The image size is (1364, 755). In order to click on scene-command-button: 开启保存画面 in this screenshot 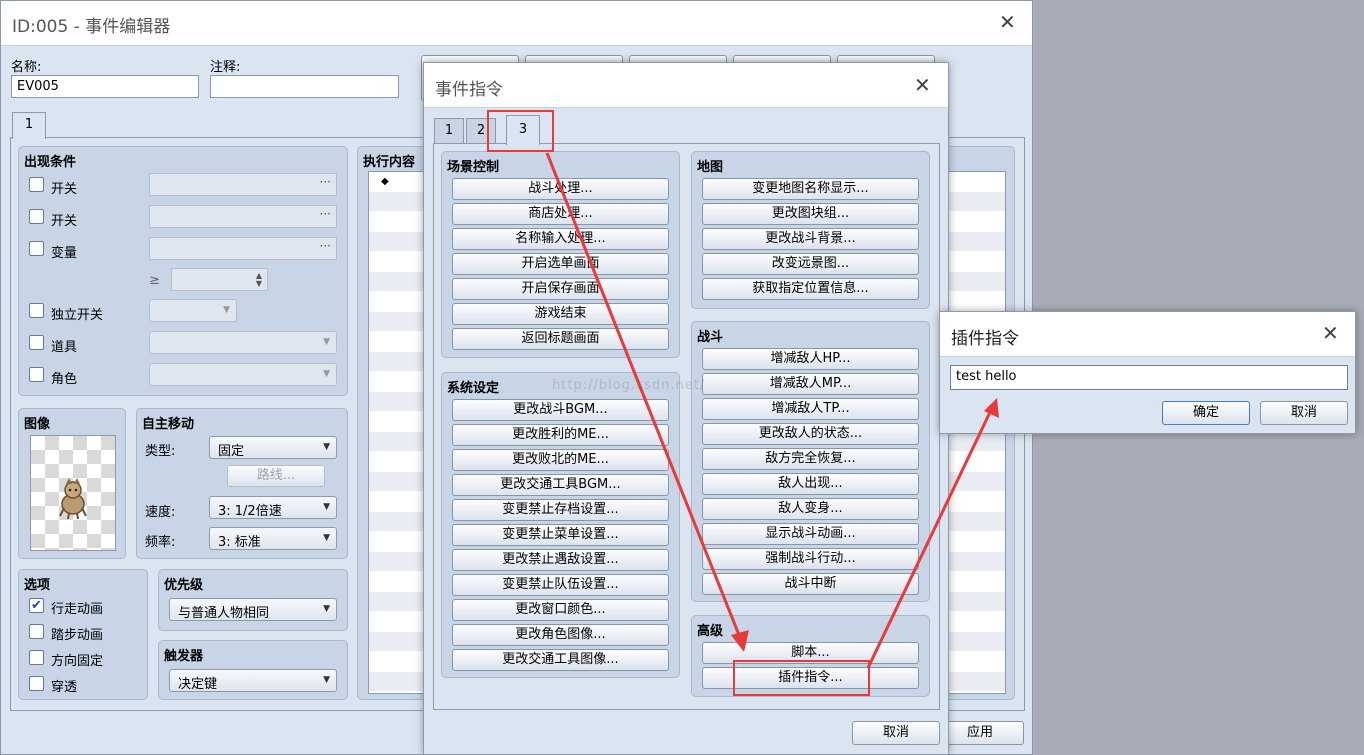, I will do `click(560, 289)`.